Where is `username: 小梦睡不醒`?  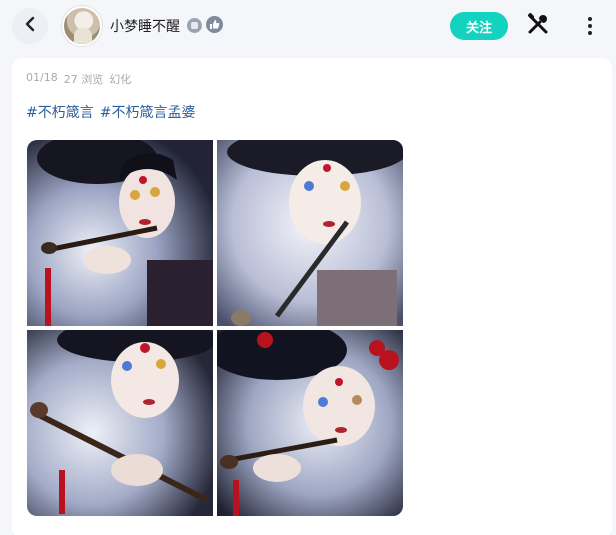 username: 小梦睡不醒 is located at coordinates (145, 26).